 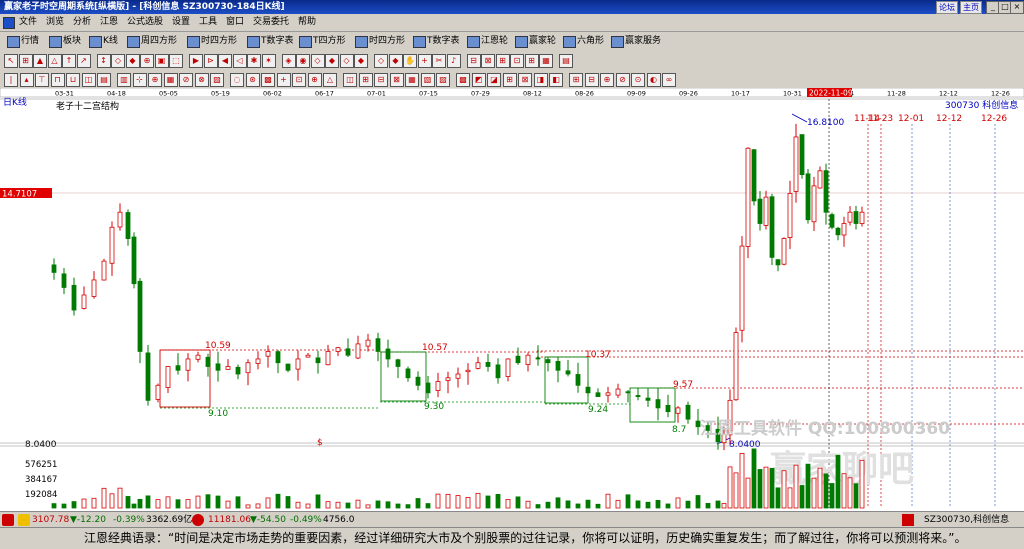 I want to click on analysis-tool-icon: ⊡, so click(x=299, y=80).